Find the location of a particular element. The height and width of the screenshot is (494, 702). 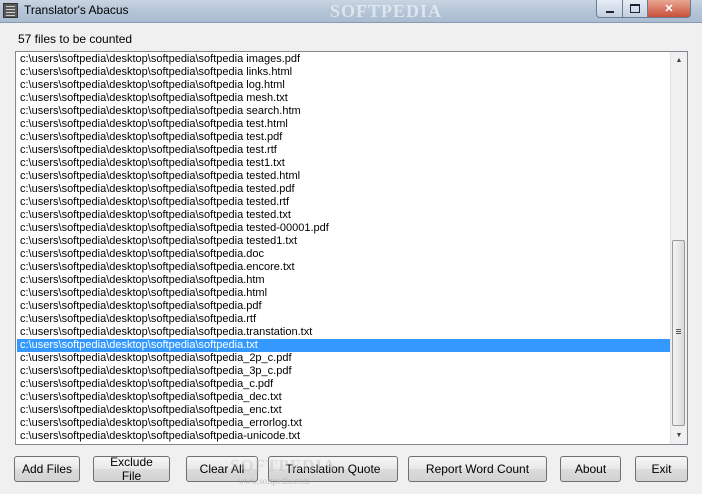

window-title: Translator's Abacus is located at coordinates (76, 10).